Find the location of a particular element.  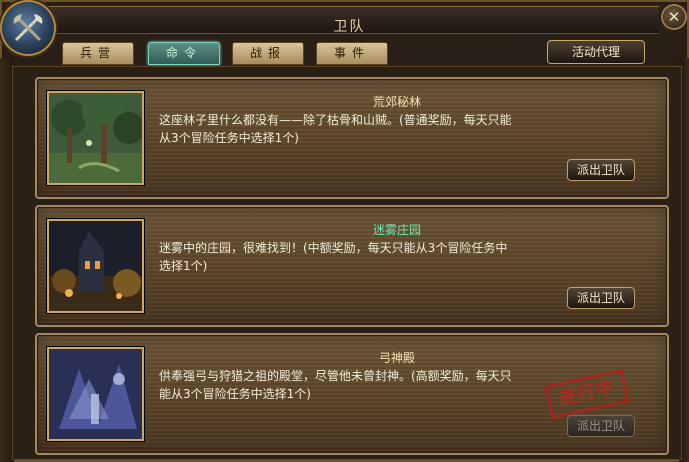

mission-image-bow-temple is located at coordinates (95, 394).